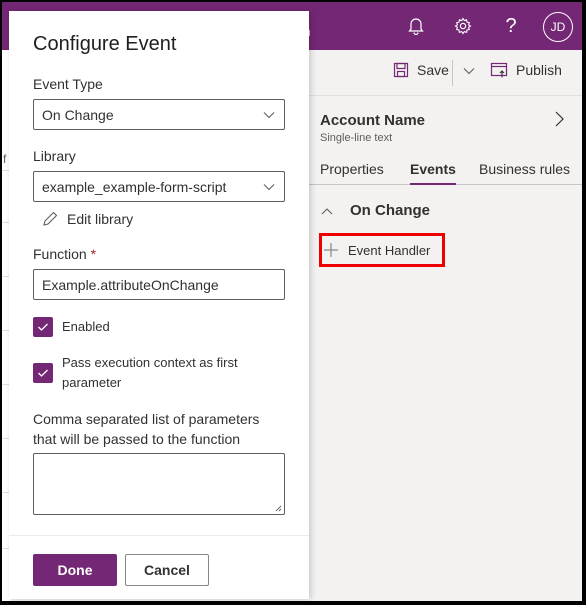  I want to click on user-avatar: JD, so click(558, 27).